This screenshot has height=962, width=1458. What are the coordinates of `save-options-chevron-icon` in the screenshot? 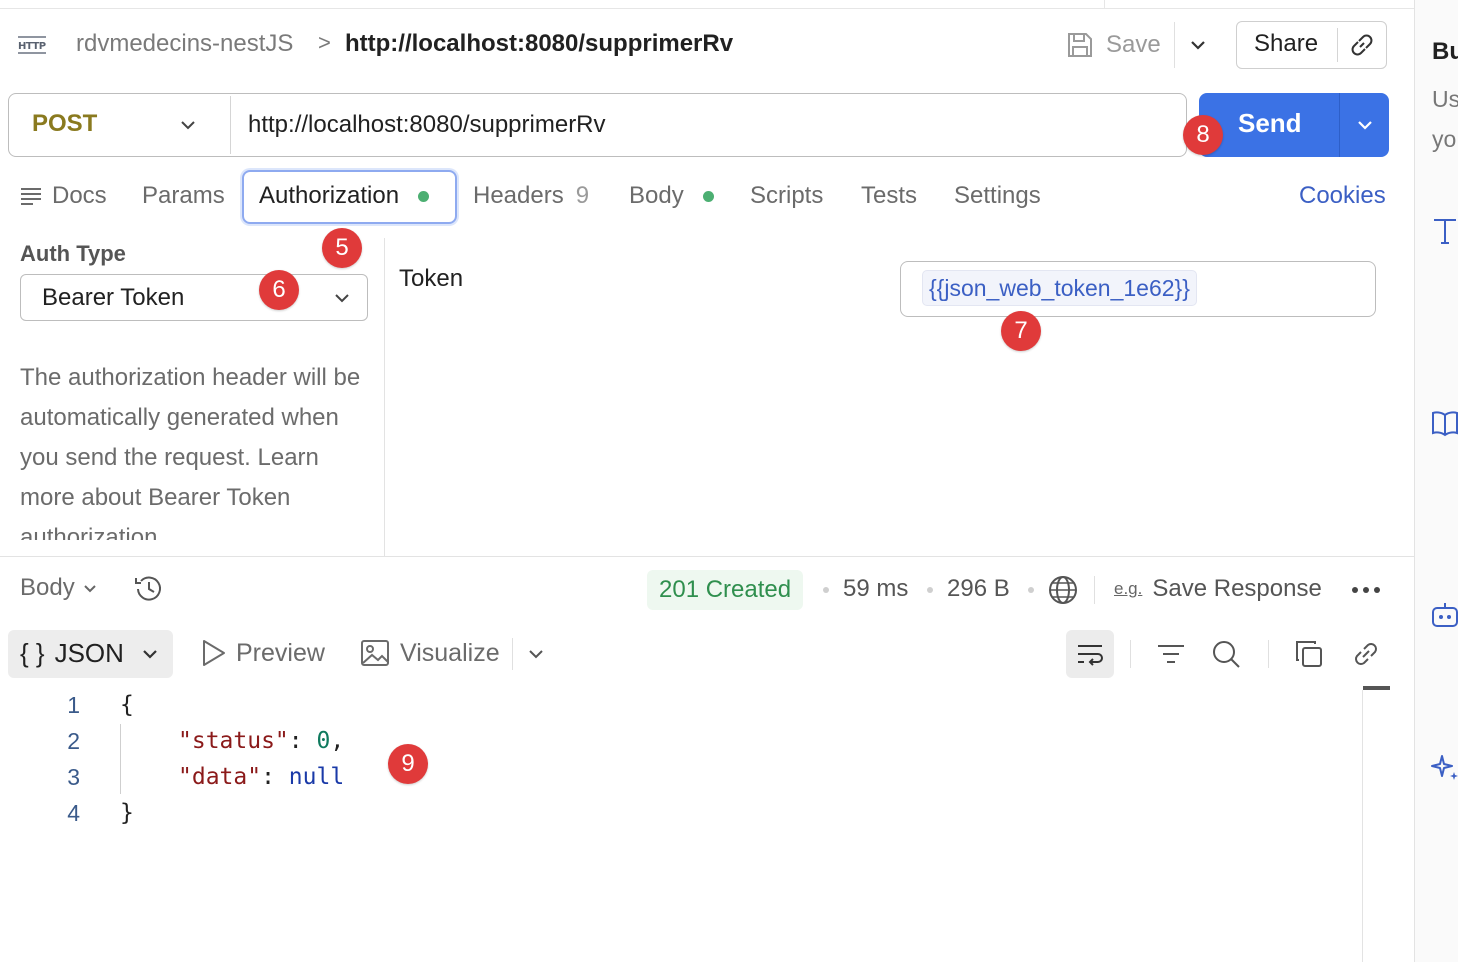 It's located at (1198, 45).